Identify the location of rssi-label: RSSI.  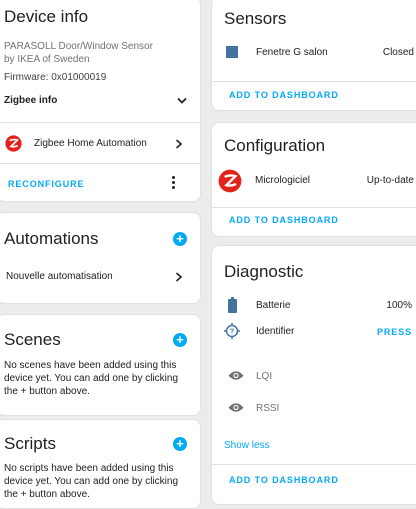
(268, 408).